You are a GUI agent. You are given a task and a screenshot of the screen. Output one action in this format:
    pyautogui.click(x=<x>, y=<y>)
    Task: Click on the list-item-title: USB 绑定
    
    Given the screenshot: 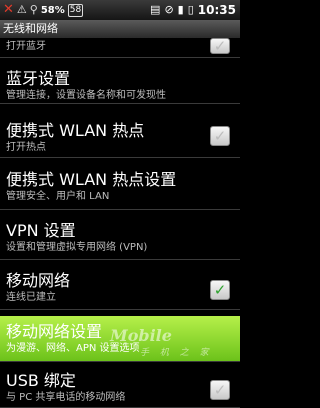 What is the action you would take?
    pyautogui.click(x=41, y=380)
    